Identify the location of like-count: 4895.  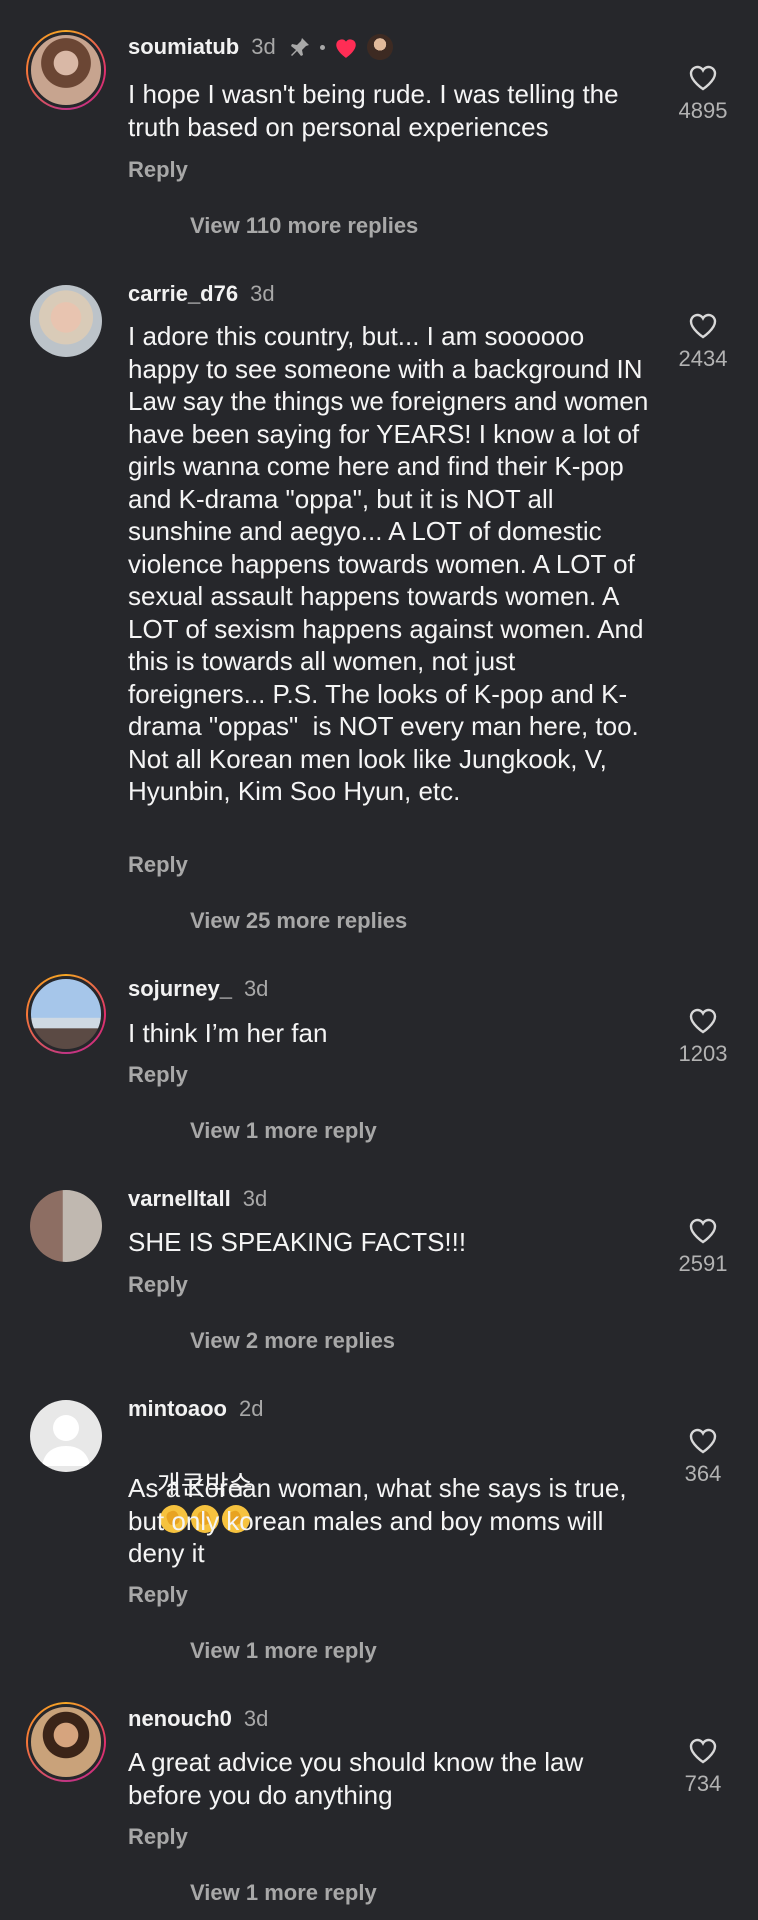
(703, 110).